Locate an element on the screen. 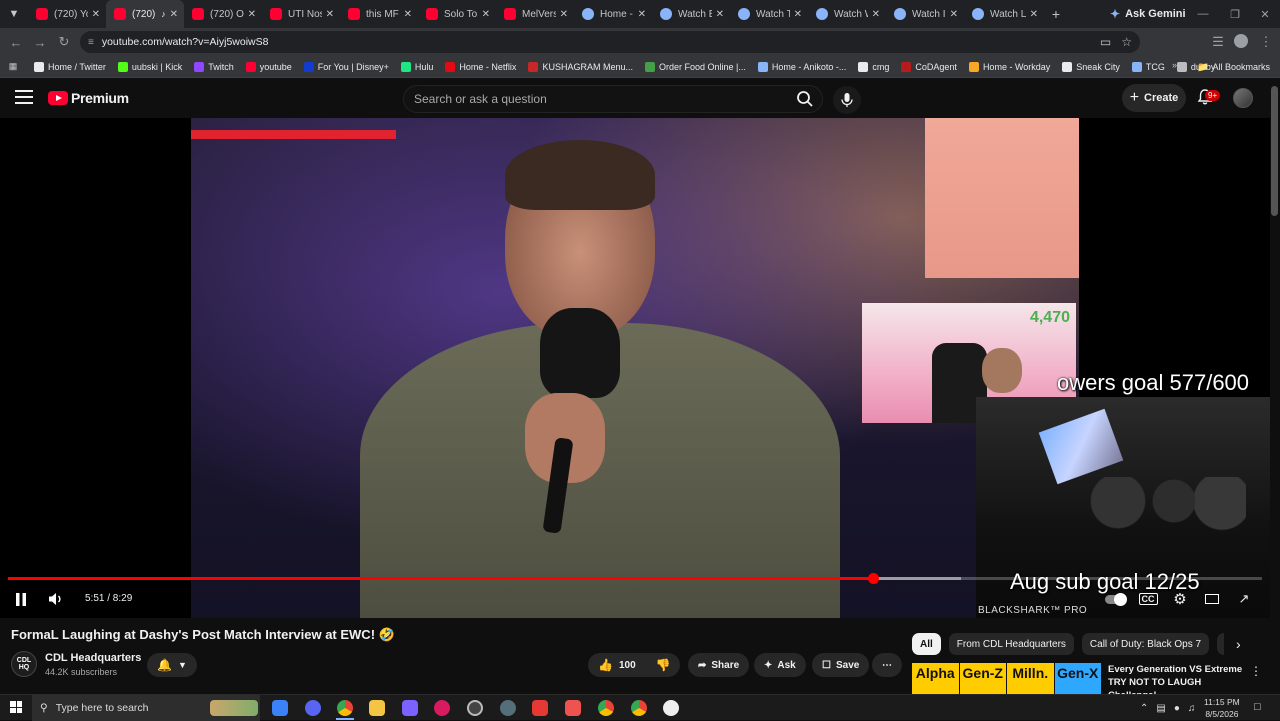 This screenshot has height=721, width=1280. game-controller-icon is located at coordinates (410, 708).